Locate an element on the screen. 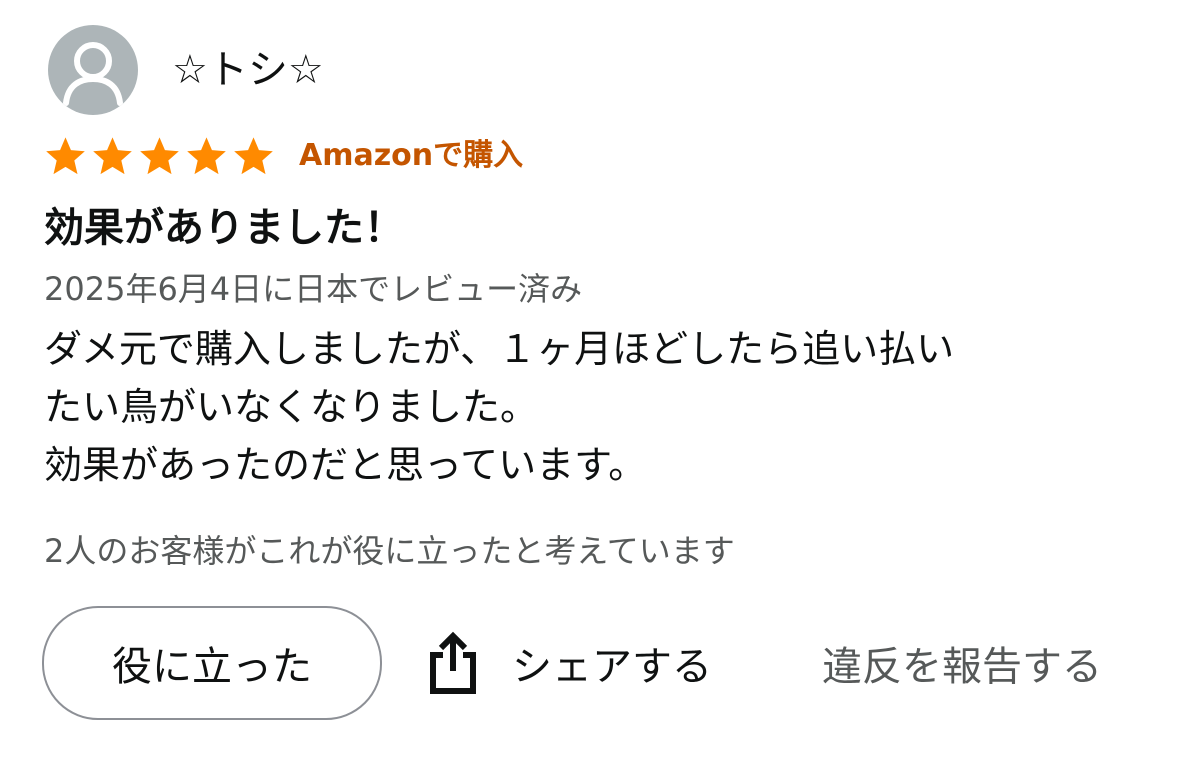 The image size is (1179, 762). helpful-button: 役に立った is located at coordinates (212, 663).